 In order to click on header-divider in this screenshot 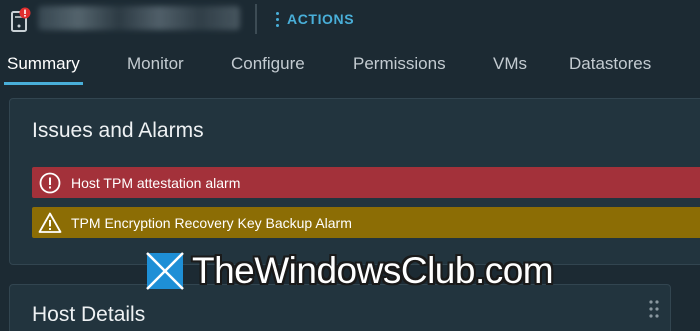, I will do `click(256, 19)`.